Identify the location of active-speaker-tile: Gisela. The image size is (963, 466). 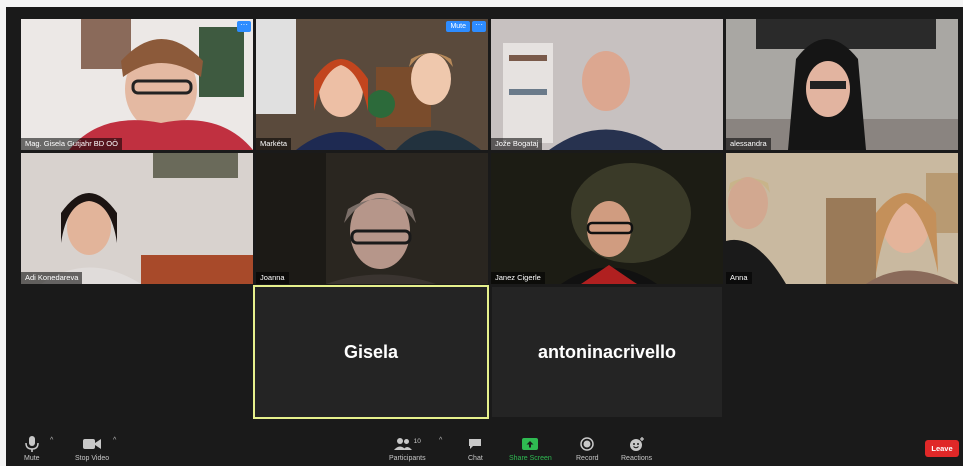
(371, 352).